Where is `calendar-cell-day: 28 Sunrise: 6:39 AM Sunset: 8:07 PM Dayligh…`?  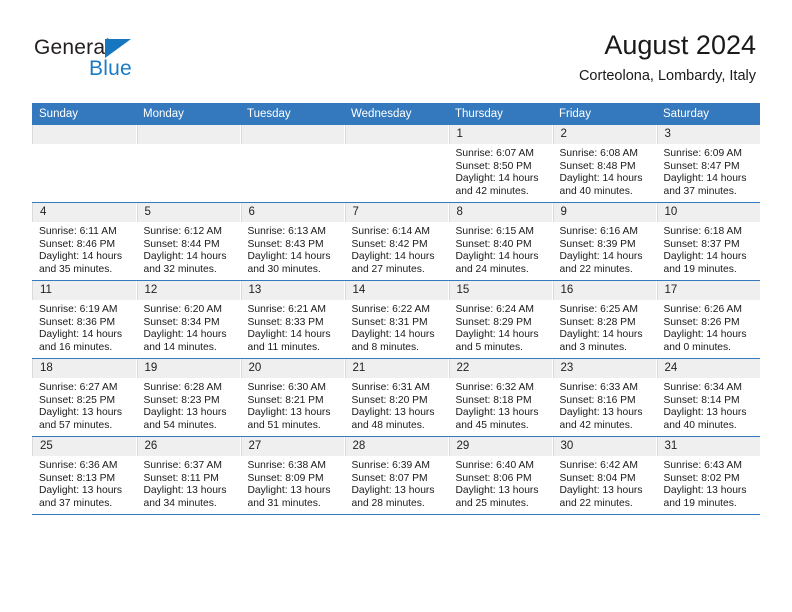
calendar-cell-day: 28 Sunrise: 6:39 AM Sunset: 8:07 PM Dayligh… is located at coordinates (396, 475).